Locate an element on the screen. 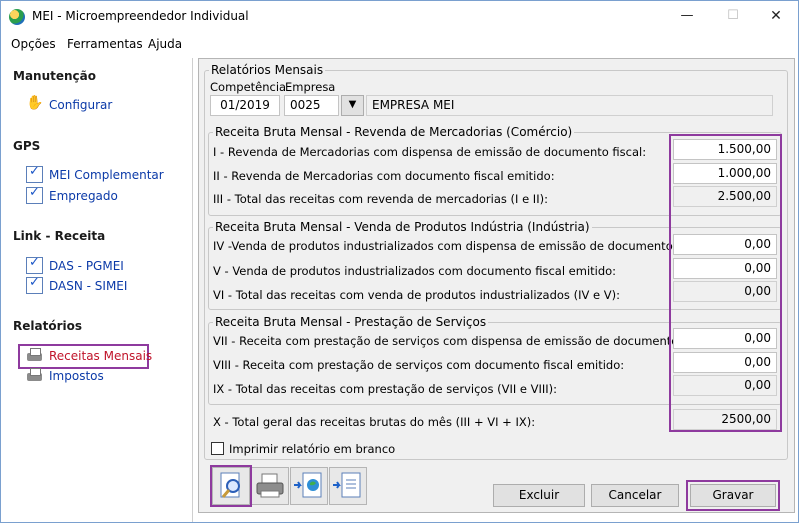 The height and width of the screenshot is (523, 799). sidebar-section-relatorios: Relatórios is located at coordinates (47, 326).